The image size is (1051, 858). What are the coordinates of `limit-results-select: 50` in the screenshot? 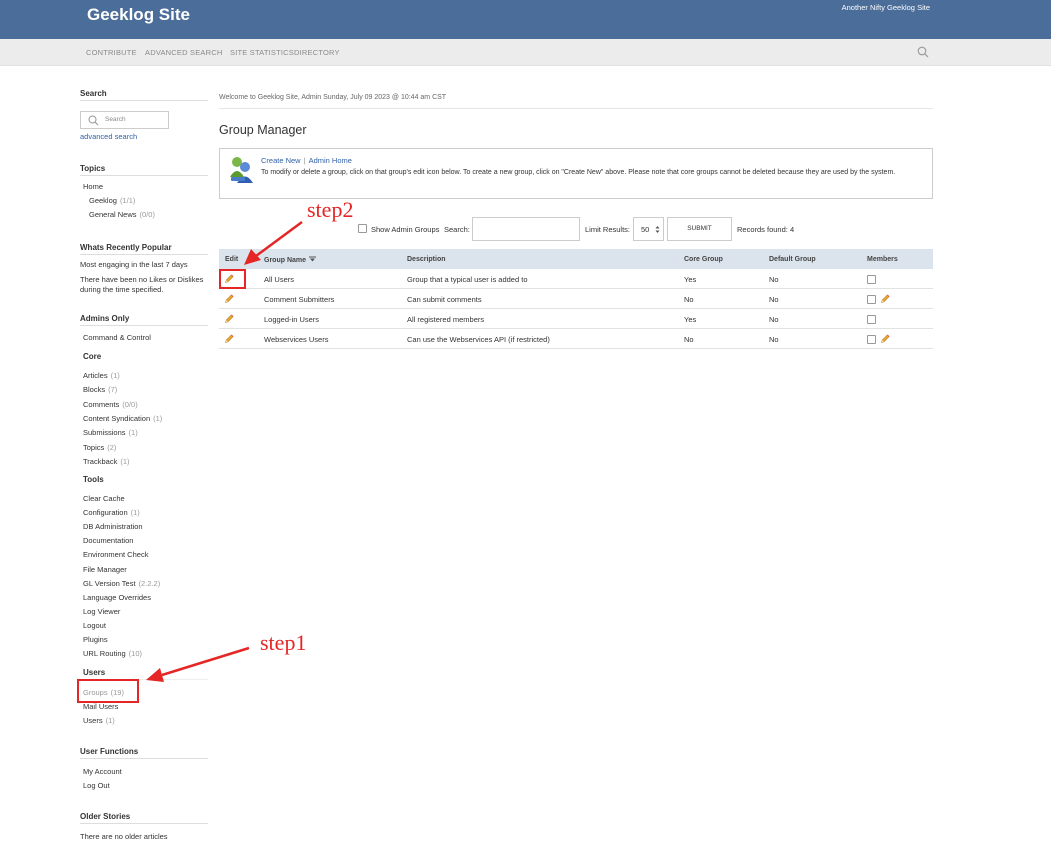 It's located at (648, 229).